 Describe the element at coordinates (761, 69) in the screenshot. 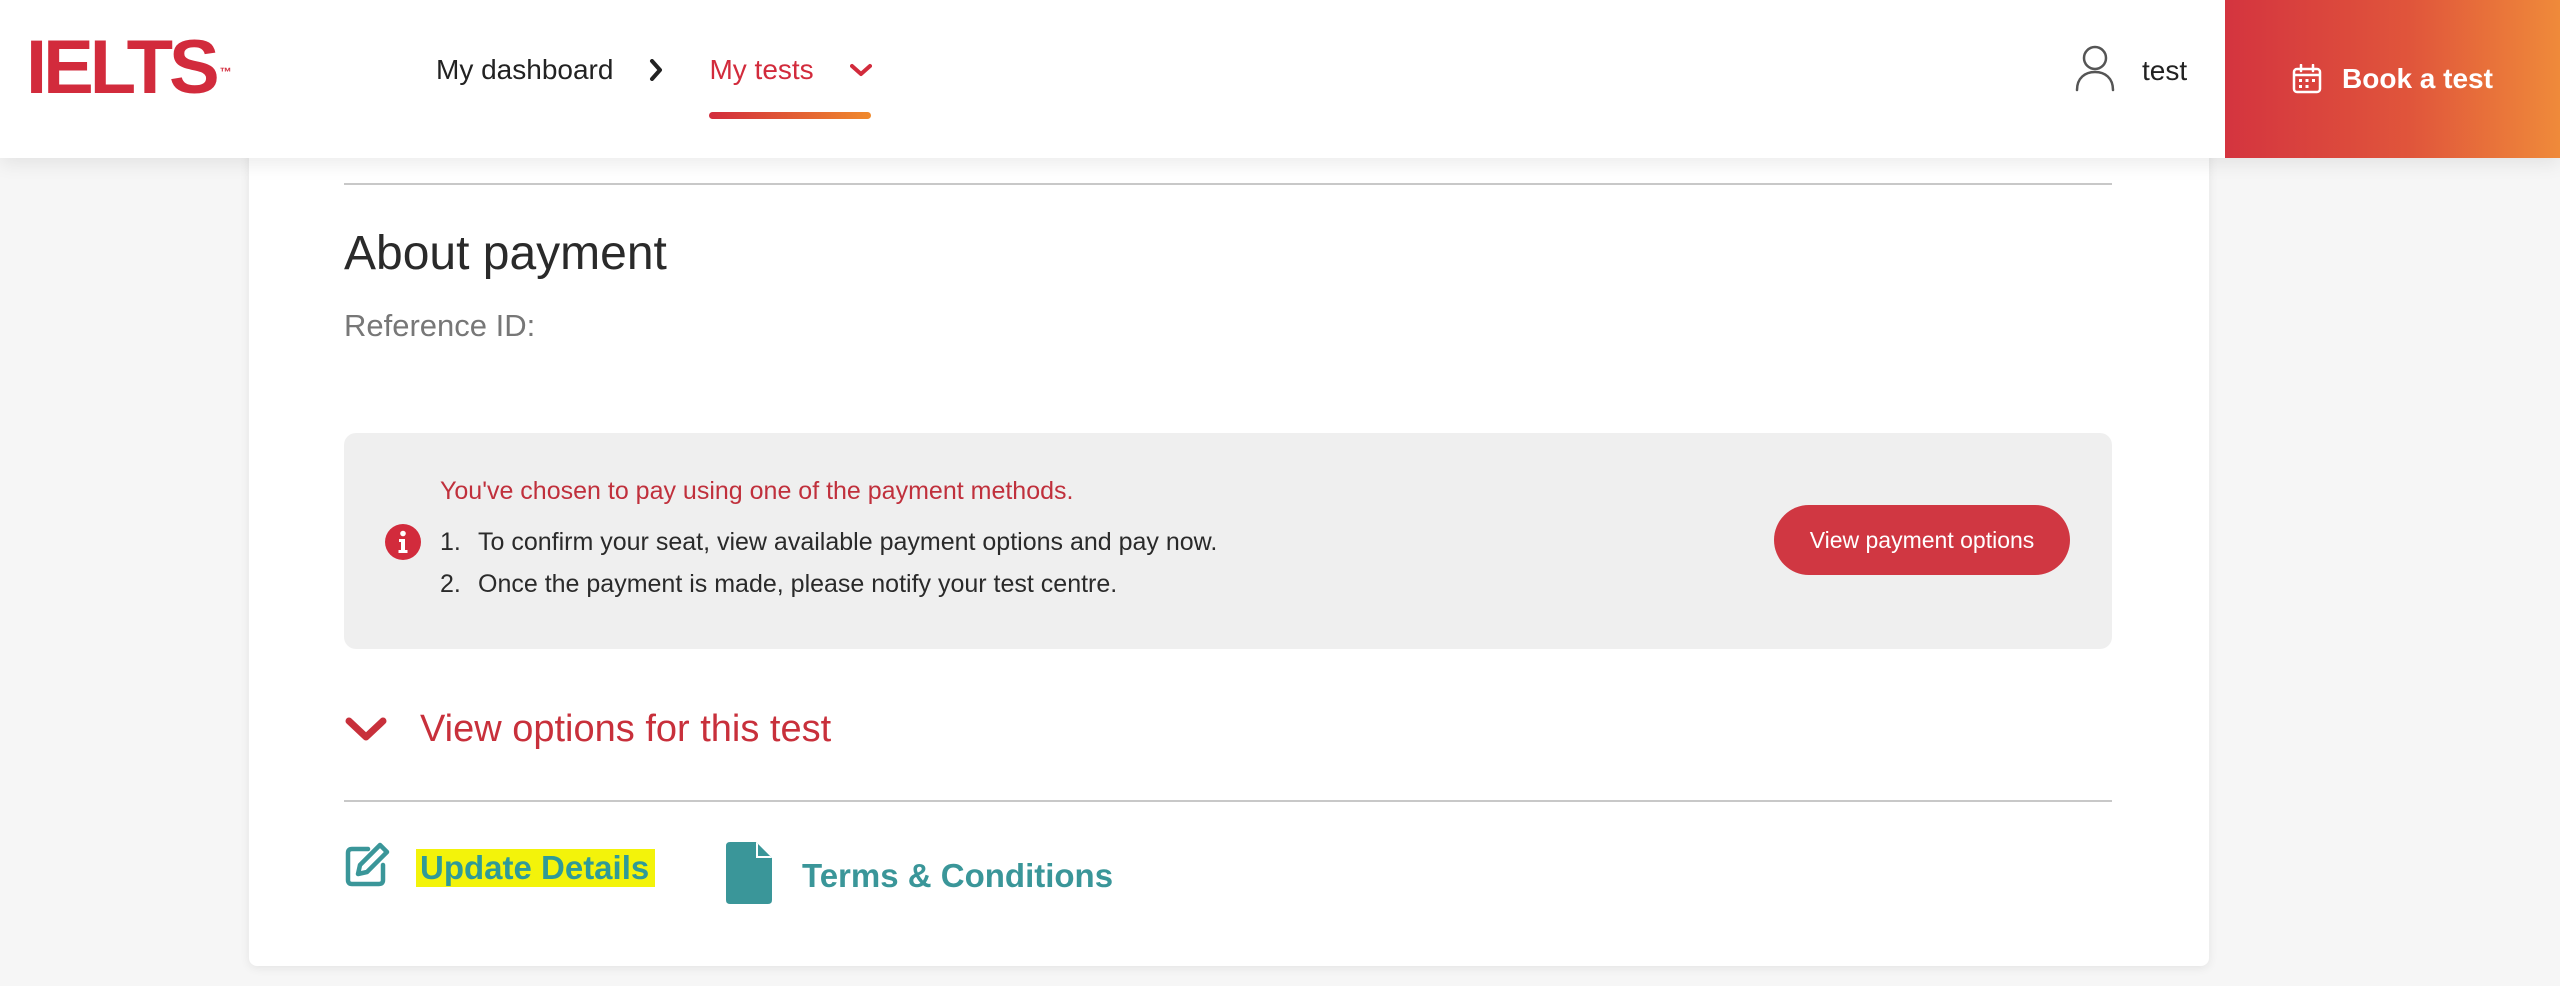

I see `nav-my-tests-label: My tests` at that location.